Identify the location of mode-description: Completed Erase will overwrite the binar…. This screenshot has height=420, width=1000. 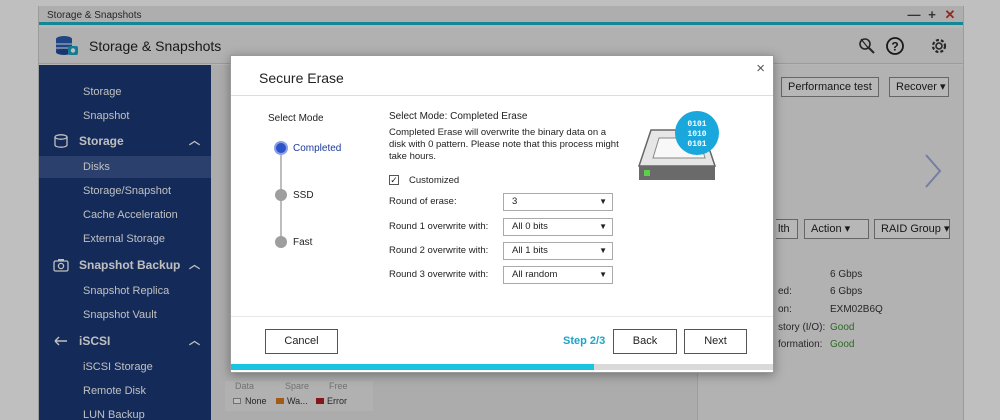
(504, 144).